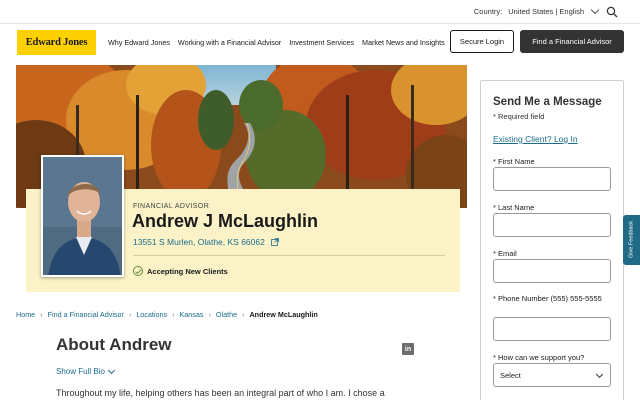 This screenshot has height=400, width=640. What do you see at coordinates (612, 12) in the screenshot?
I see `search-icon` at bounding box center [612, 12].